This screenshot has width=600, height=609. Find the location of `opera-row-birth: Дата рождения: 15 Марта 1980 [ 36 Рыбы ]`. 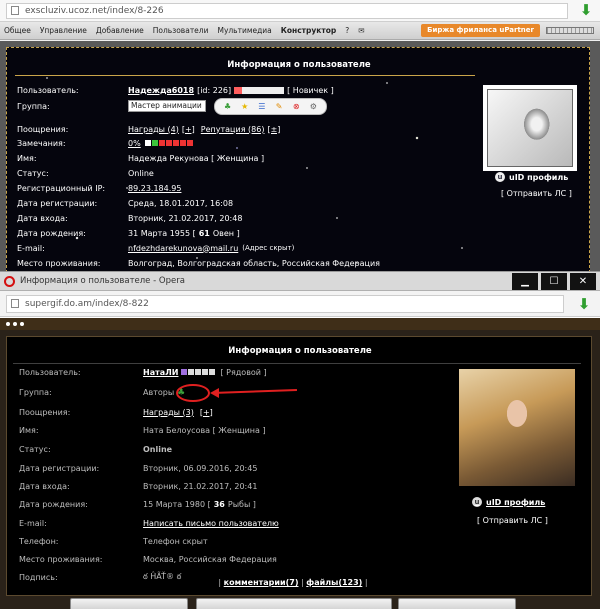

opera-row-birth: Дата рождения: 15 Марта 1980 [ 36 Рыбы ] is located at coordinates (137, 504).